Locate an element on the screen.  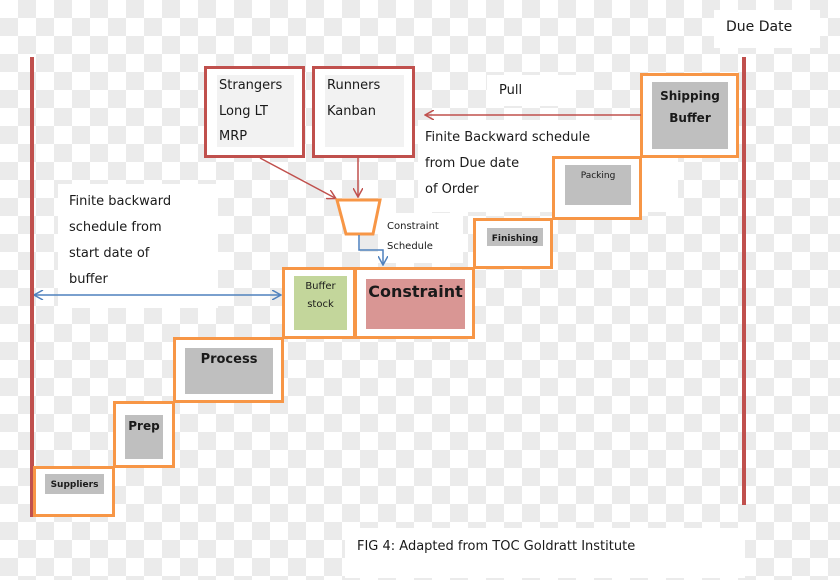
constraint-funnel-icon is located at coordinates (358, 217).